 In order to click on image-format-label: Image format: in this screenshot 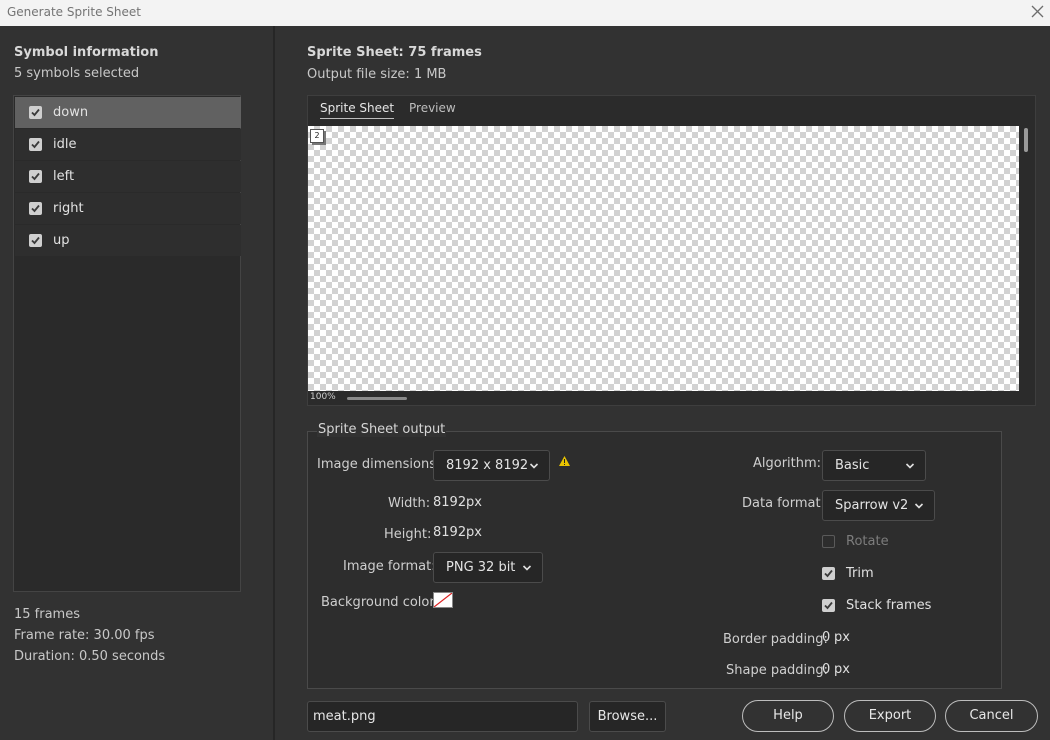, I will do `click(389, 566)`.